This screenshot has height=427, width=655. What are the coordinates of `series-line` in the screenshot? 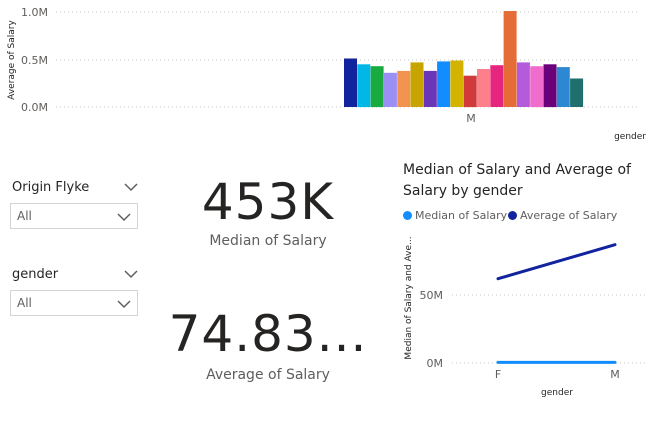 It's located at (556, 262).